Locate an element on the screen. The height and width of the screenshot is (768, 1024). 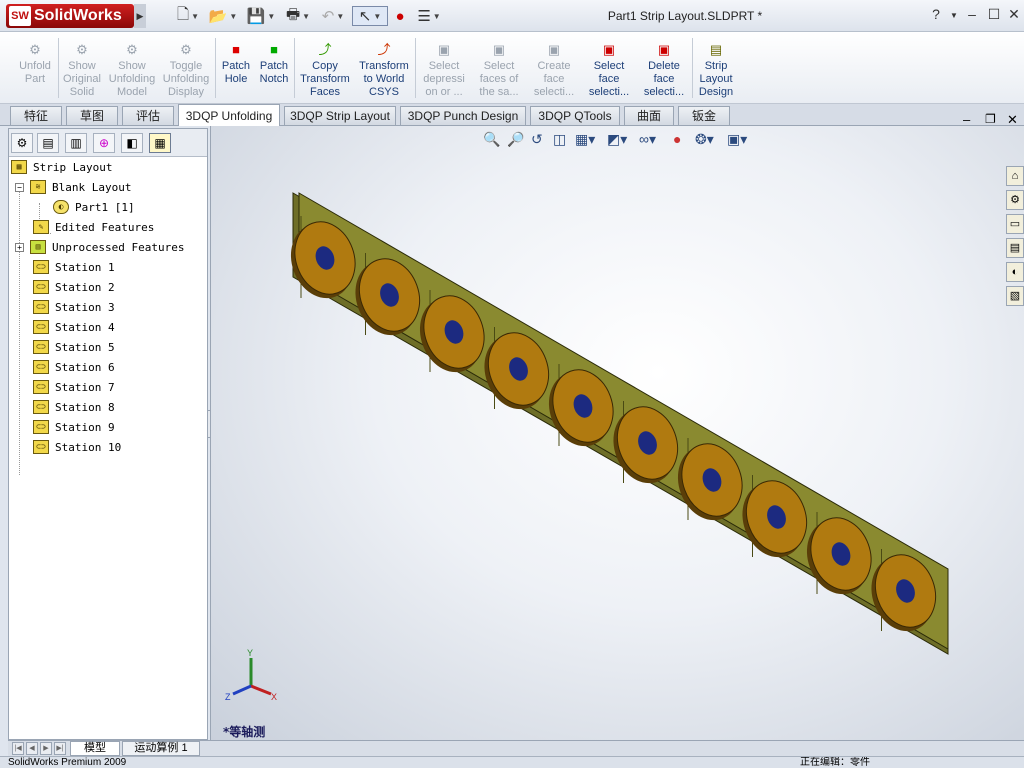
maximize-button: ☐ is located at coordinates (994, 14).